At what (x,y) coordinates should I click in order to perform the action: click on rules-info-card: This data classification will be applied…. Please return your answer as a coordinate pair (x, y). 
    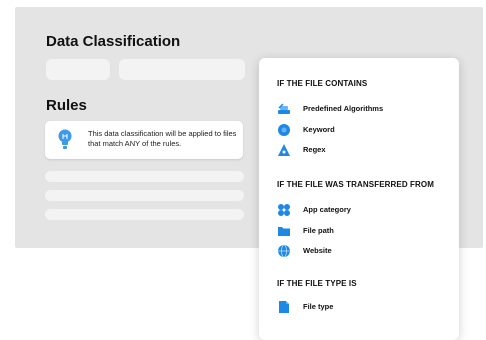
    Looking at the image, I should click on (144, 140).